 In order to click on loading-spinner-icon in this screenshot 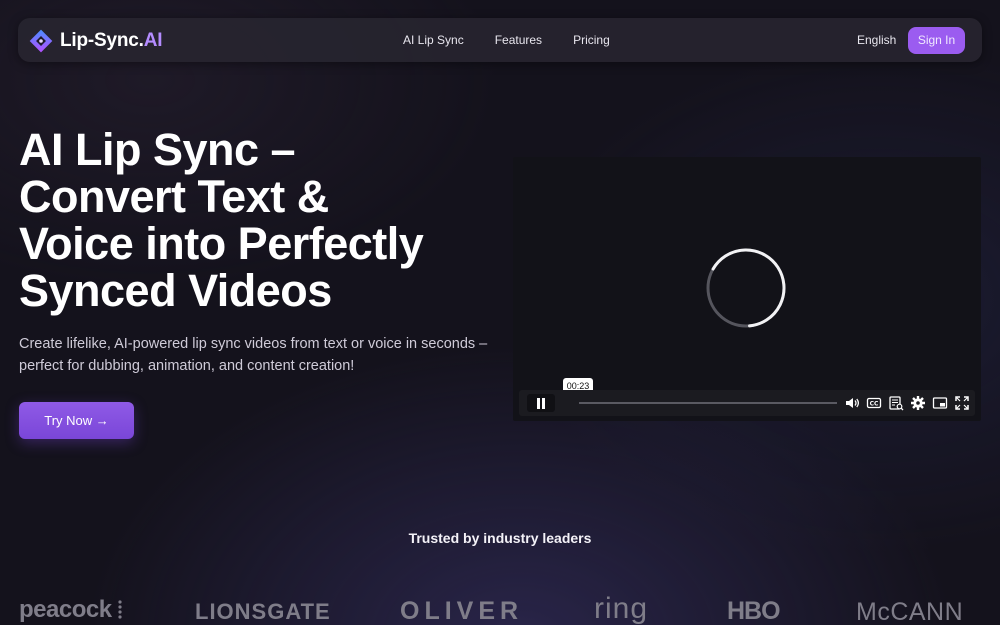, I will do `click(746, 288)`.